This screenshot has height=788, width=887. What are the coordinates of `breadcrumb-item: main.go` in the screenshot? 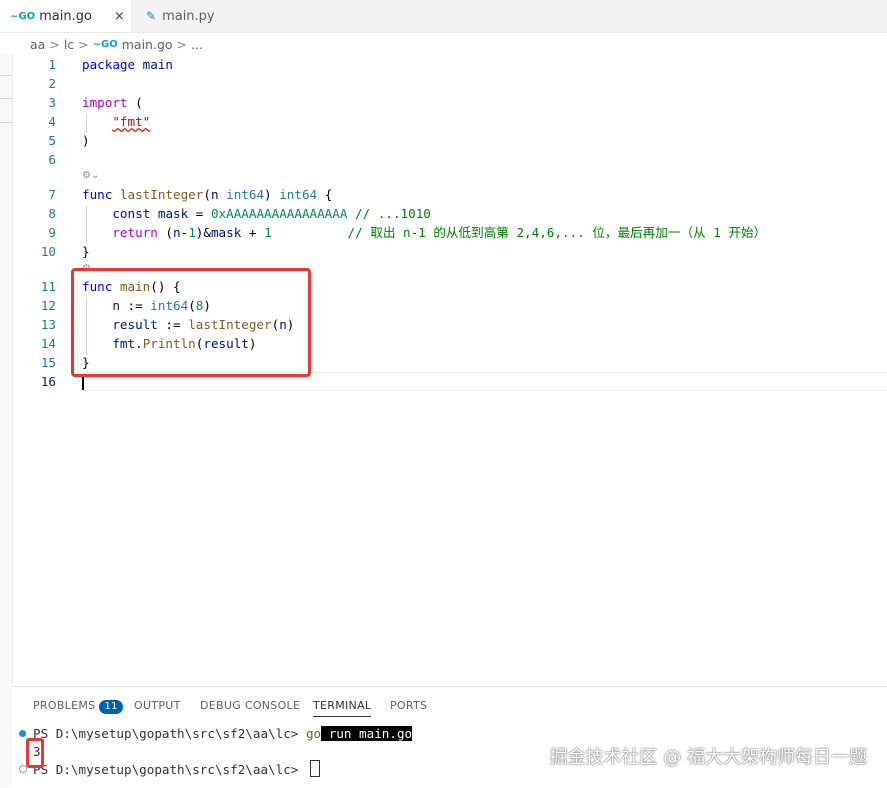 It's located at (147, 44).